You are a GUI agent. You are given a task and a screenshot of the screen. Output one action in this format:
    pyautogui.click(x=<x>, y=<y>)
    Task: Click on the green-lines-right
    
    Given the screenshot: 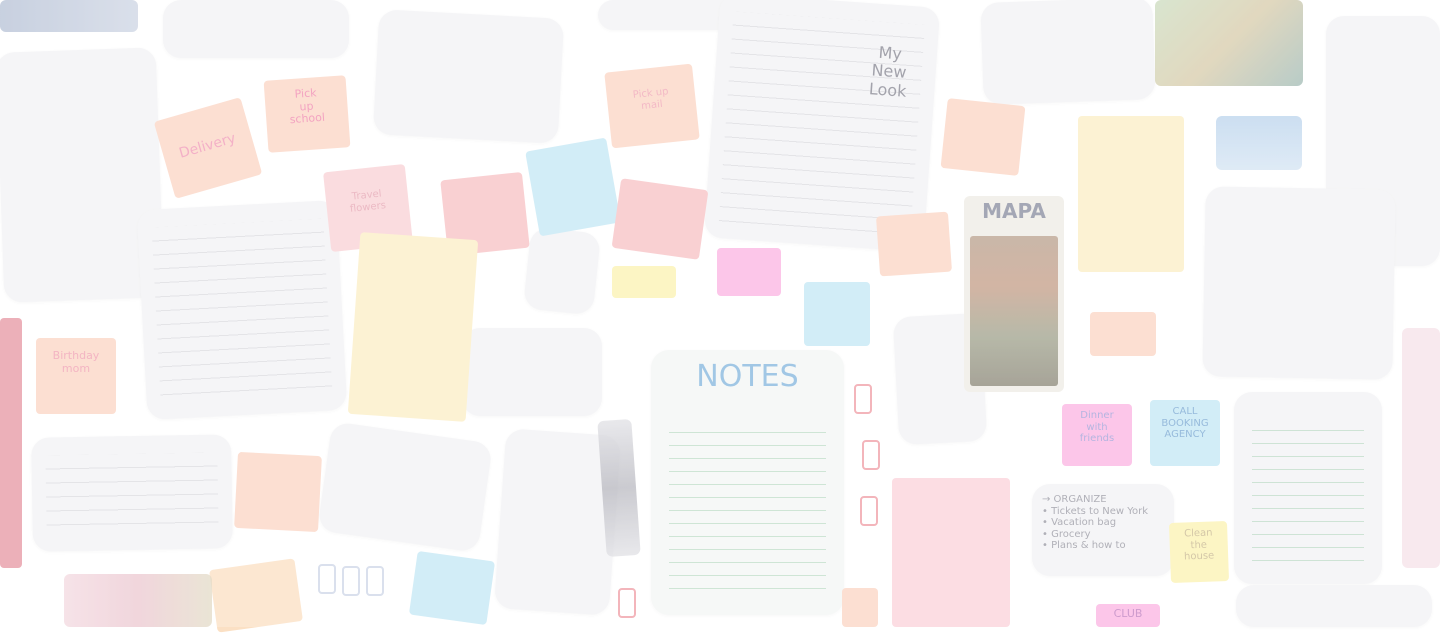 What is the action you would take?
    pyautogui.click(x=1308, y=491)
    